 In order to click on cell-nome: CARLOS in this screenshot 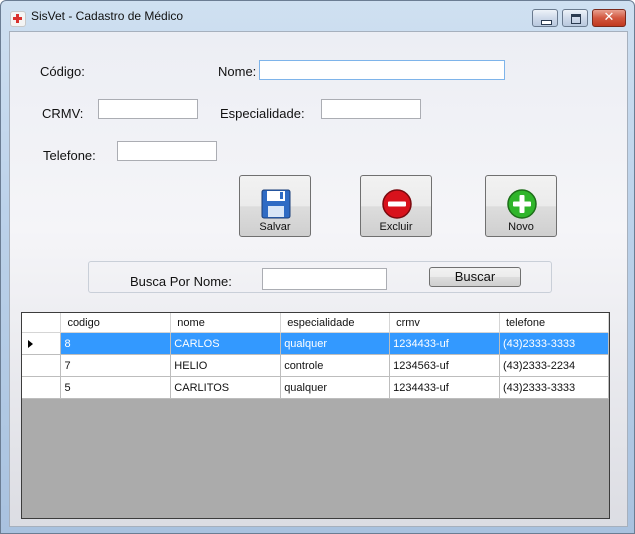, I will do `click(226, 343)`.